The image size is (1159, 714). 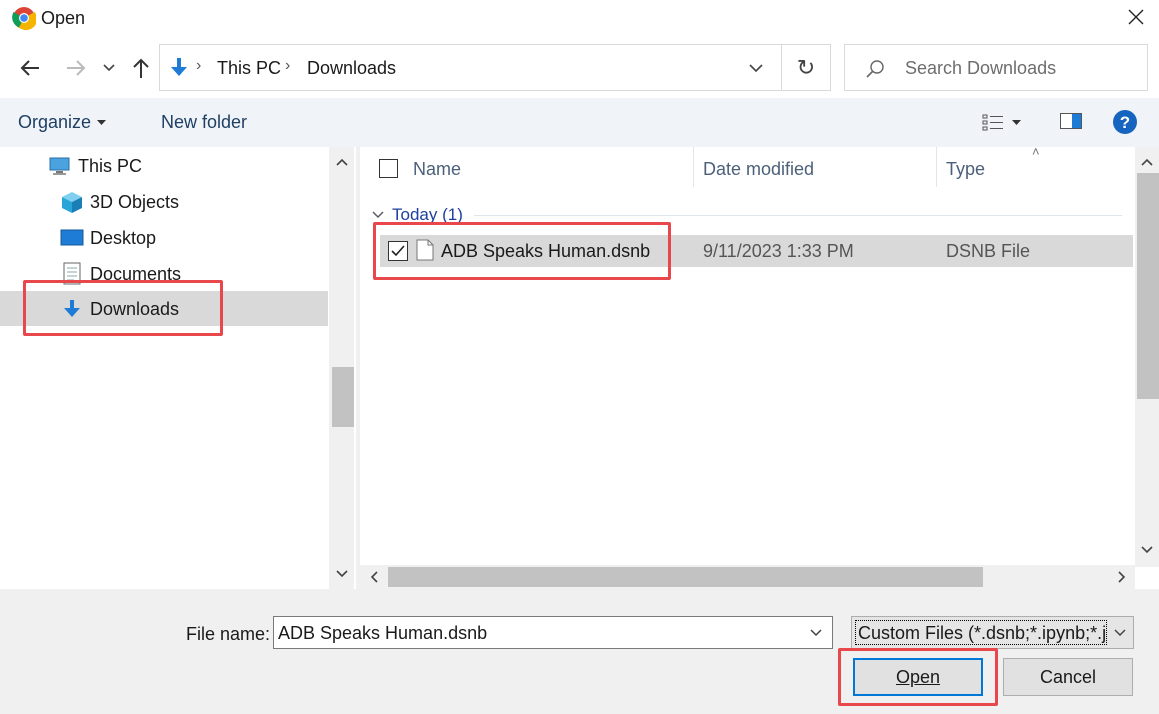 I want to click on help-icon: ?, so click(x=1125, y=122).